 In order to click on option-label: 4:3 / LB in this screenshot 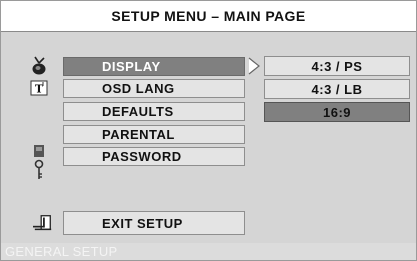, I will do `click(337, 89)`.